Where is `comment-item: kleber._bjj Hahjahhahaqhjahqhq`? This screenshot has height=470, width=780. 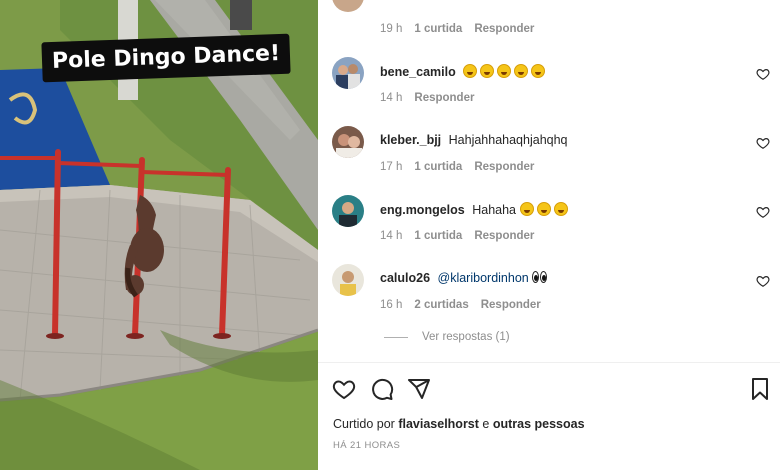 comment-item: kleber._bjj Hahjahhahaqhjahqhq is located at coordinates (549, 143).